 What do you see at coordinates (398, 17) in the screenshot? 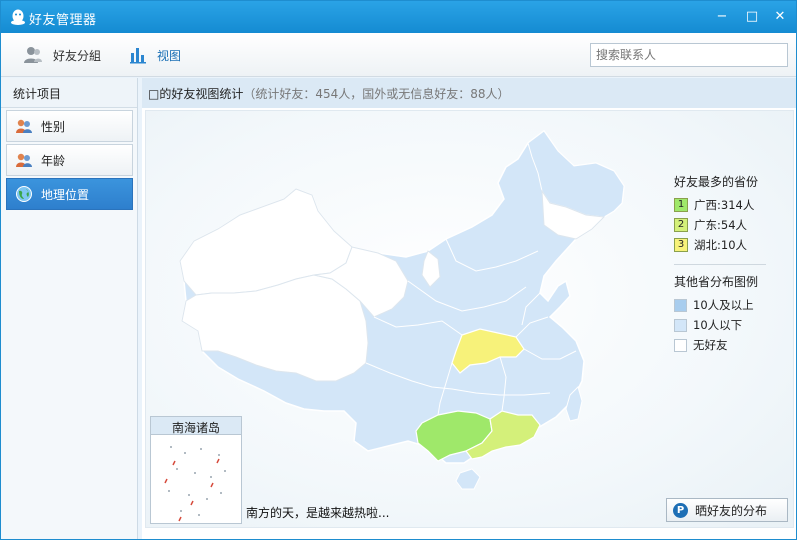
I see `title-bar: 好友管理器 − □ ✕` at bounding box center [398, 17].